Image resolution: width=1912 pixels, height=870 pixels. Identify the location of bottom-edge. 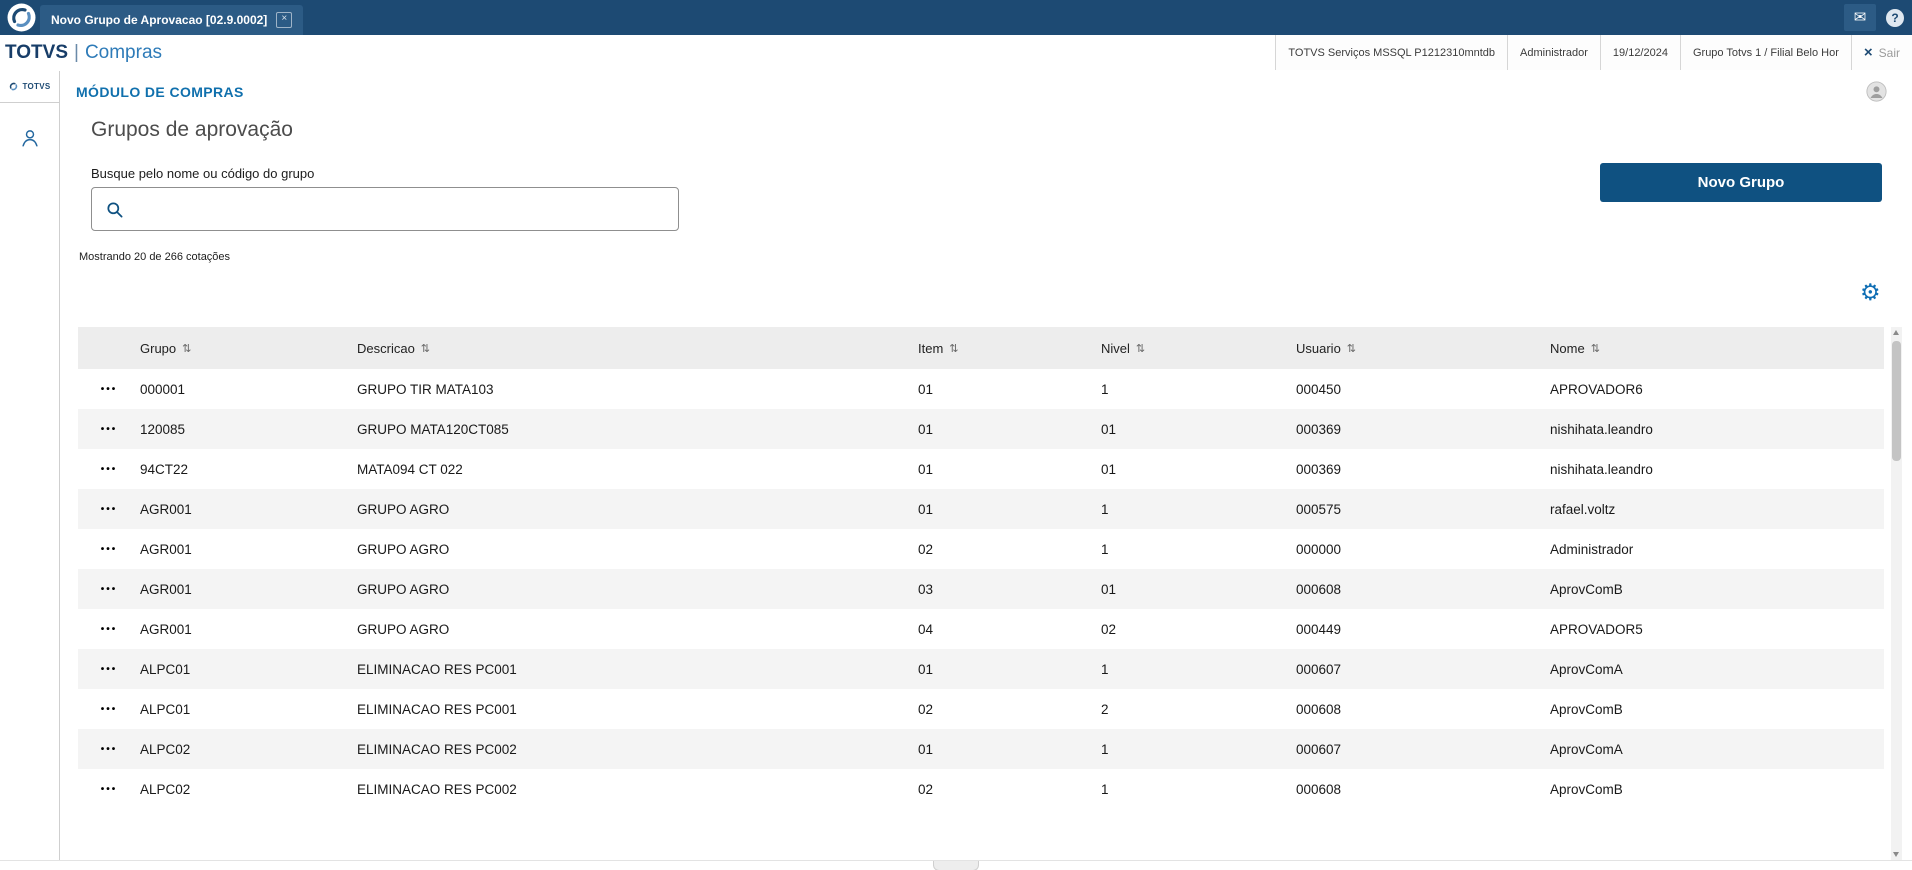
(956, 865).